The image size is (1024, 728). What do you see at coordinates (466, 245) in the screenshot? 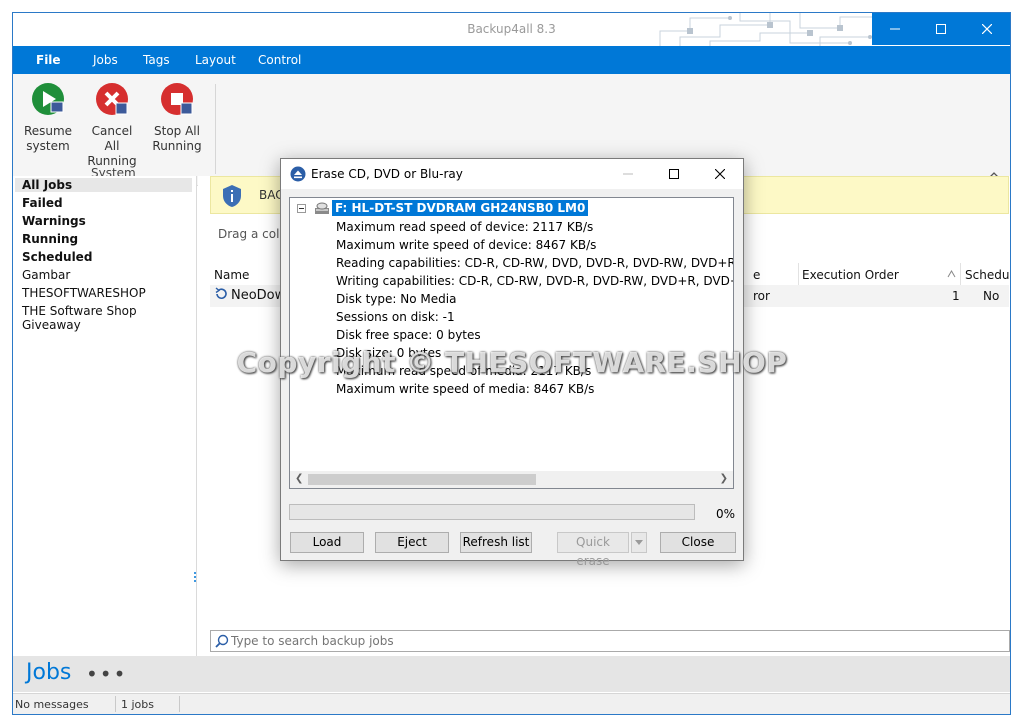
I see `drive-detail: Maximum write speed of device: 8467 KB/s` at bounding box center [466, 245].